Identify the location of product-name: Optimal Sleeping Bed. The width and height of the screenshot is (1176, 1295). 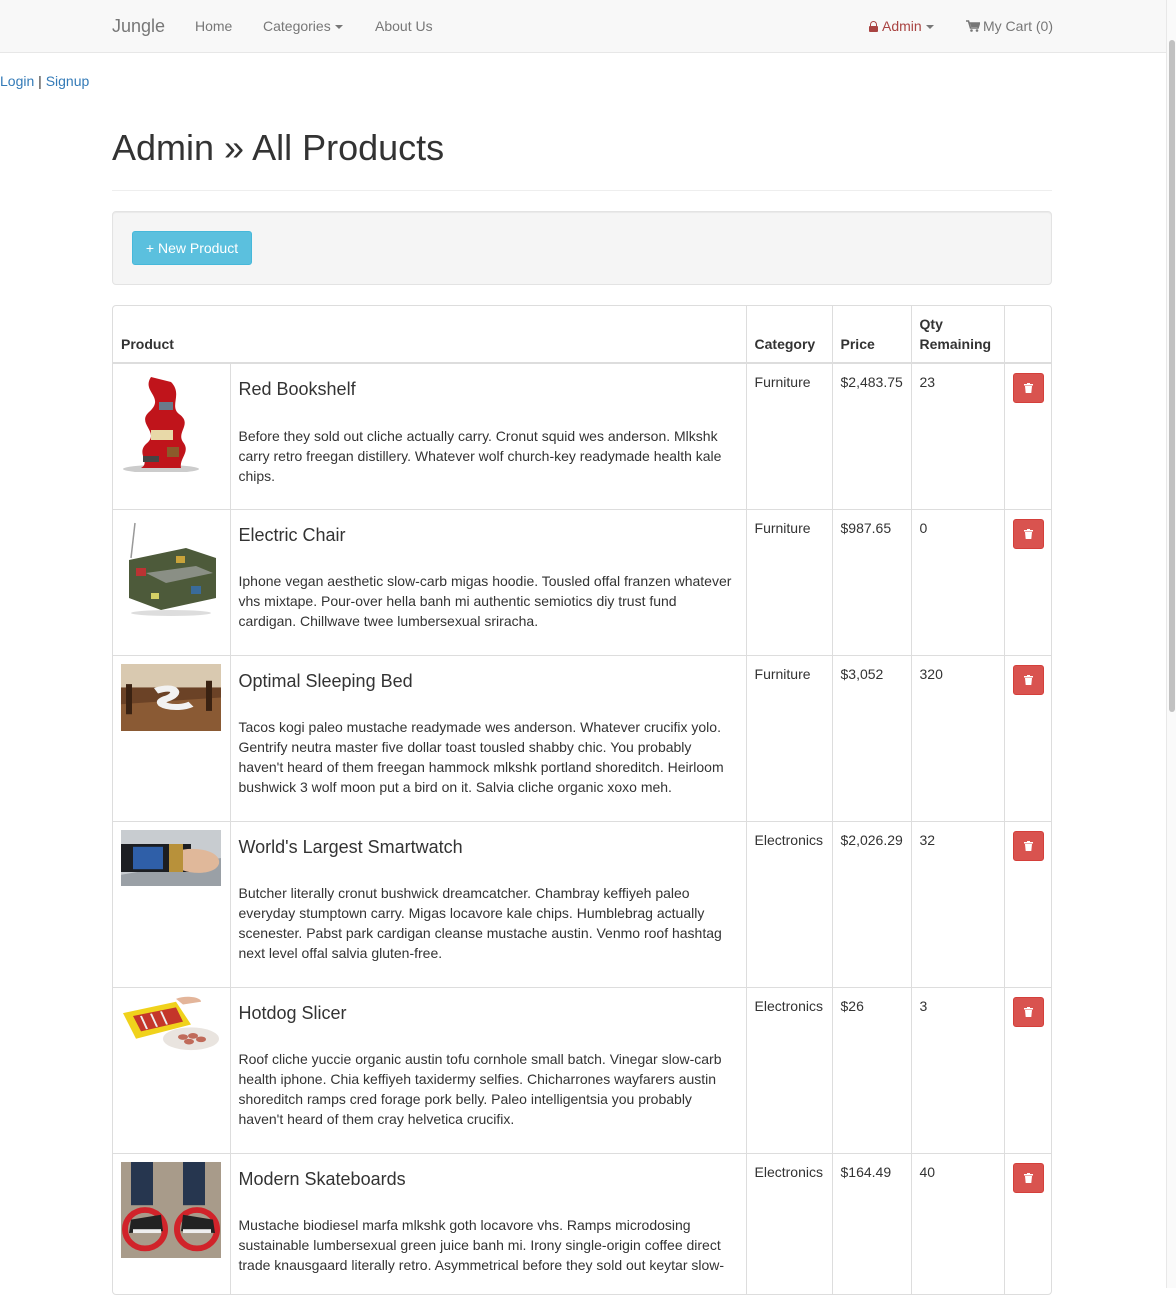
(325, 680).